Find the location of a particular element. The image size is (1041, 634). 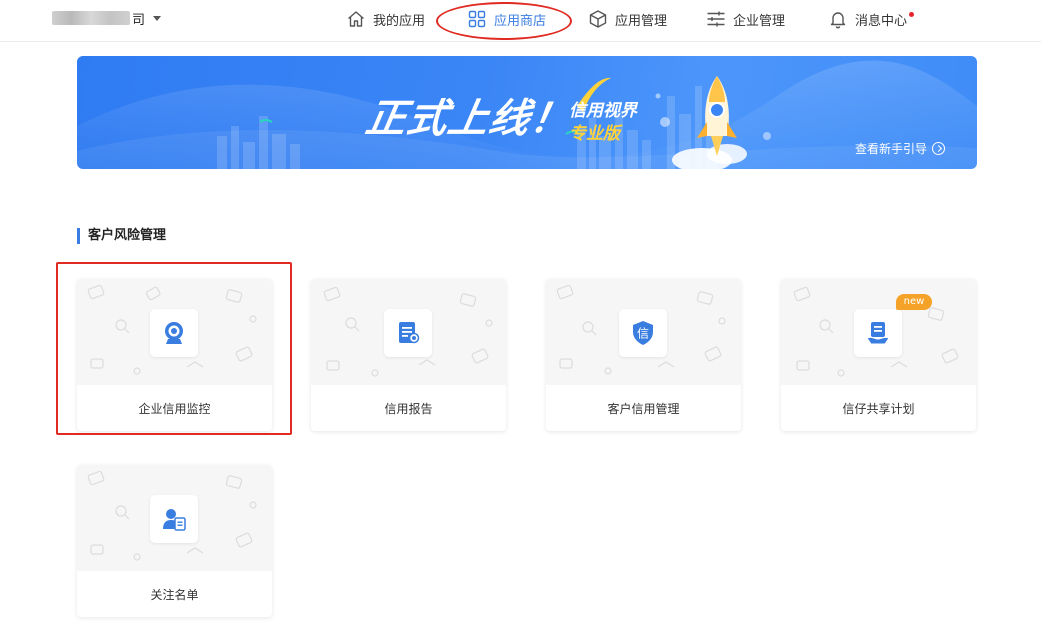

report-icon is located at coordinates (408, 333).